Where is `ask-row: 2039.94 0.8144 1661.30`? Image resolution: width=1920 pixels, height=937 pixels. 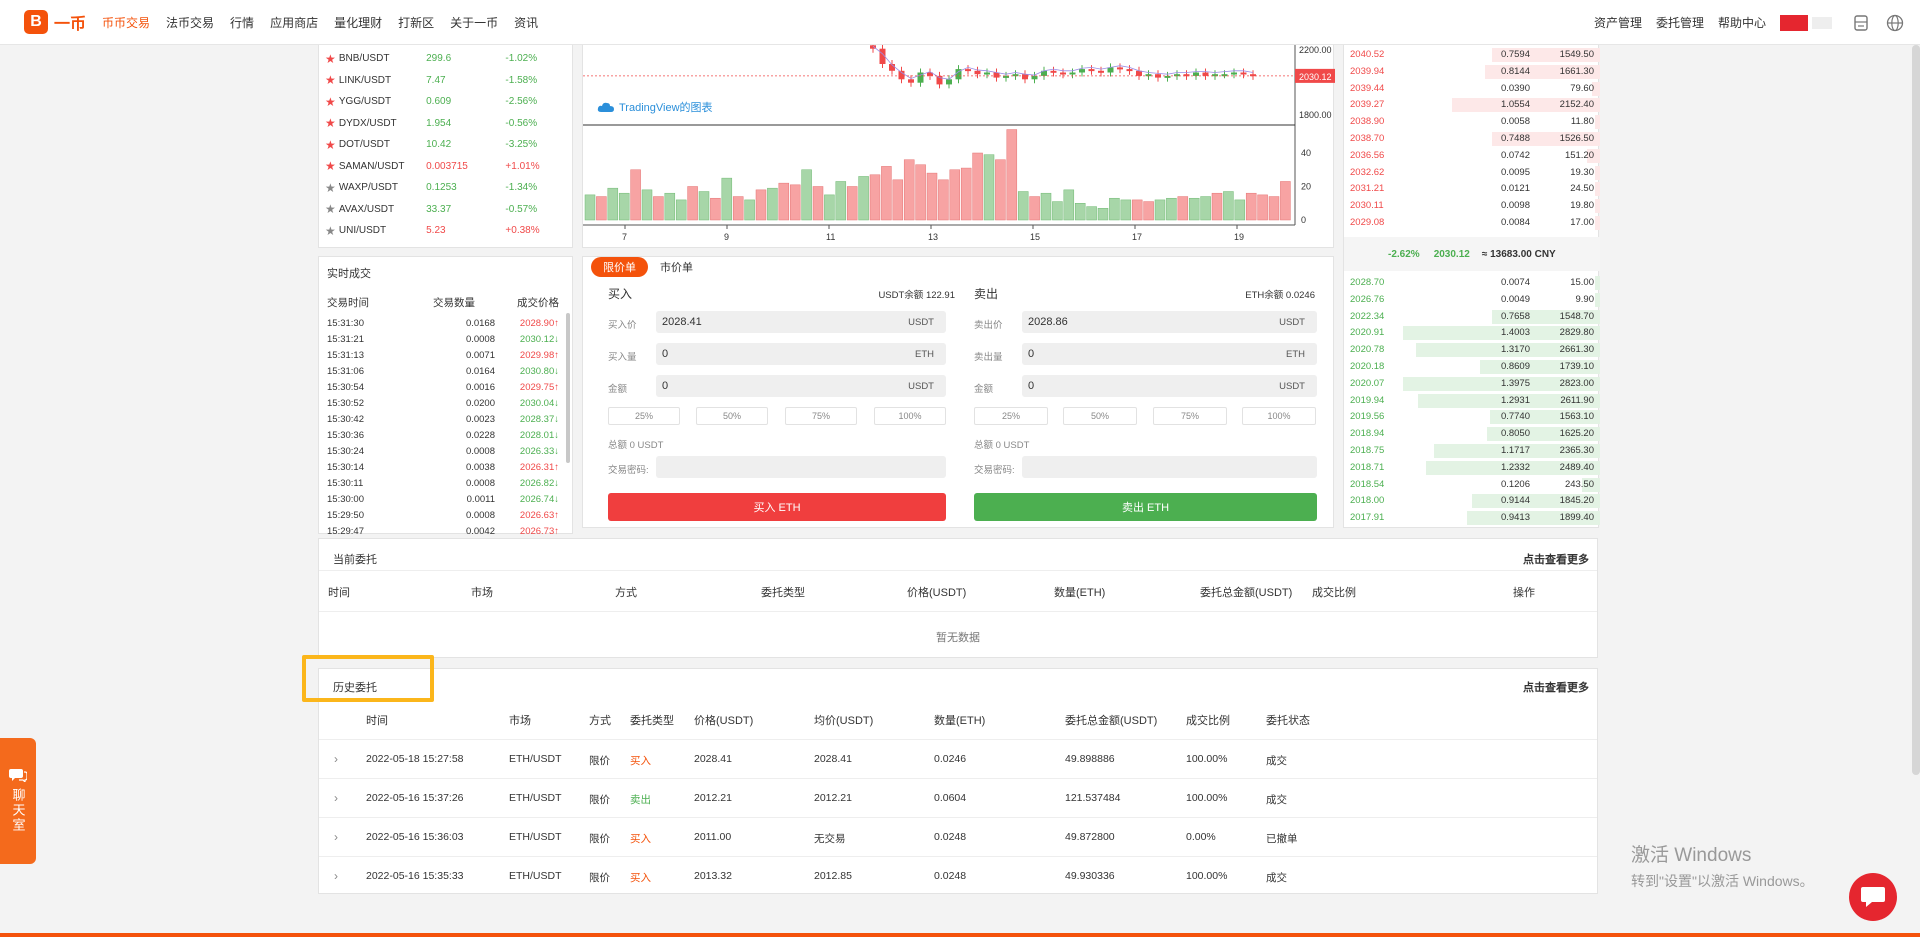 ask-row: 2039.94 0.8144 1661.30 is located at coordinates (1472, 72).